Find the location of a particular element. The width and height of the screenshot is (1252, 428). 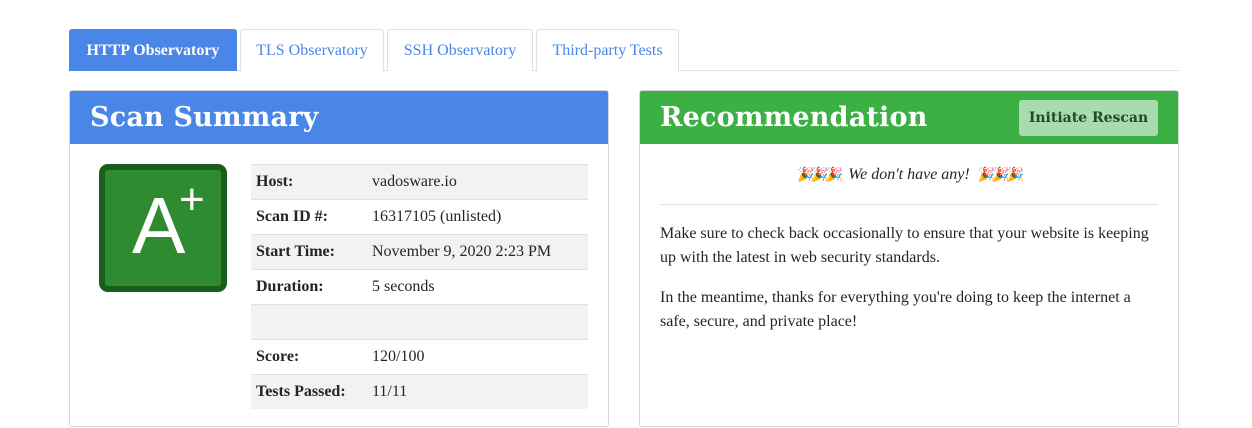

table-row is located at coordinates (419, 322).